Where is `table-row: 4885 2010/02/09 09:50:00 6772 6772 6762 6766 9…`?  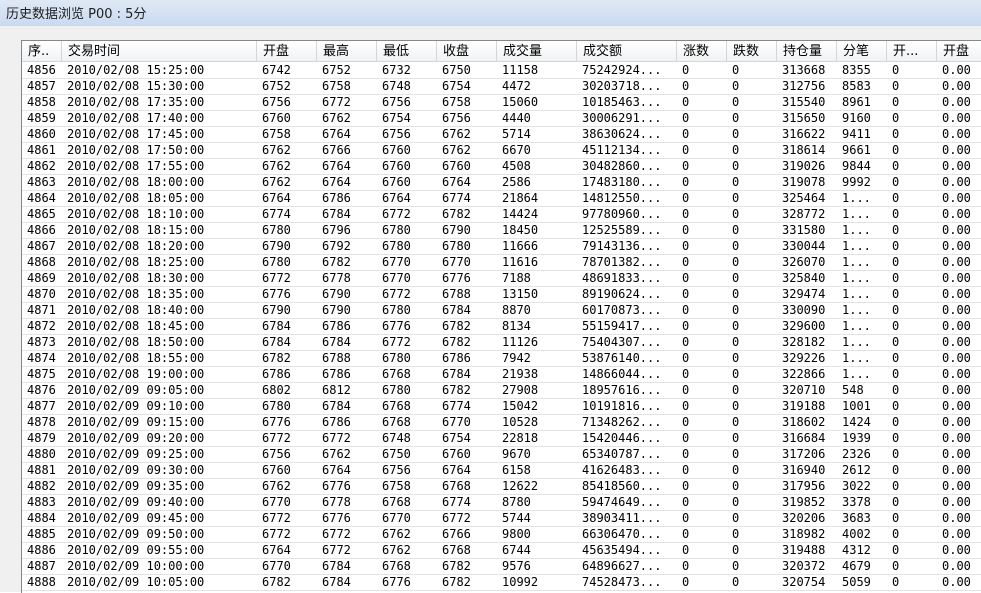
table-row: 4885 2010/02/09 09:50:00 6772 6772 6762 6766 9… is located at coordinates (501, 535).